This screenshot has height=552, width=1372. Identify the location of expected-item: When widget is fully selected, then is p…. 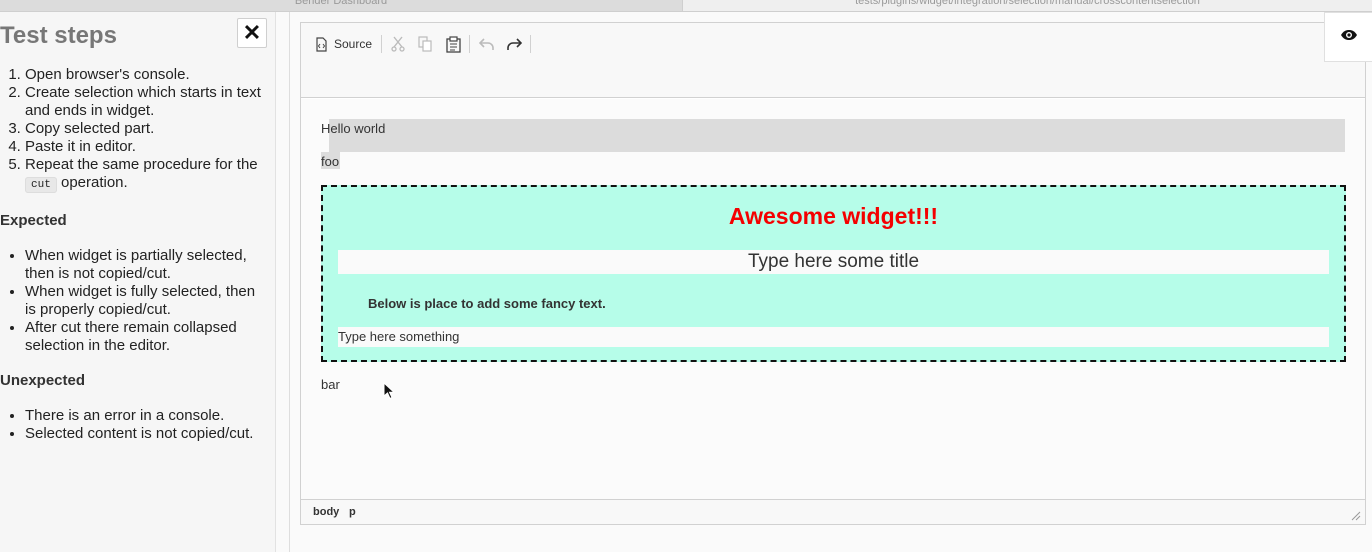
(147, 301).